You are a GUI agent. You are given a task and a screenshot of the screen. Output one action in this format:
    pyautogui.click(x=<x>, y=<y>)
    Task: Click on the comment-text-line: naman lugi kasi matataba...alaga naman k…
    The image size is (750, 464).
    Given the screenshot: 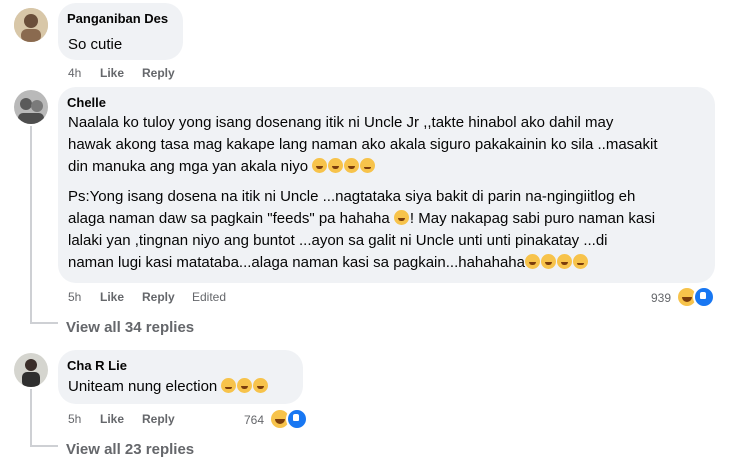 What is the action you would take?
    pyautogui.click(x=328, y=263)
    